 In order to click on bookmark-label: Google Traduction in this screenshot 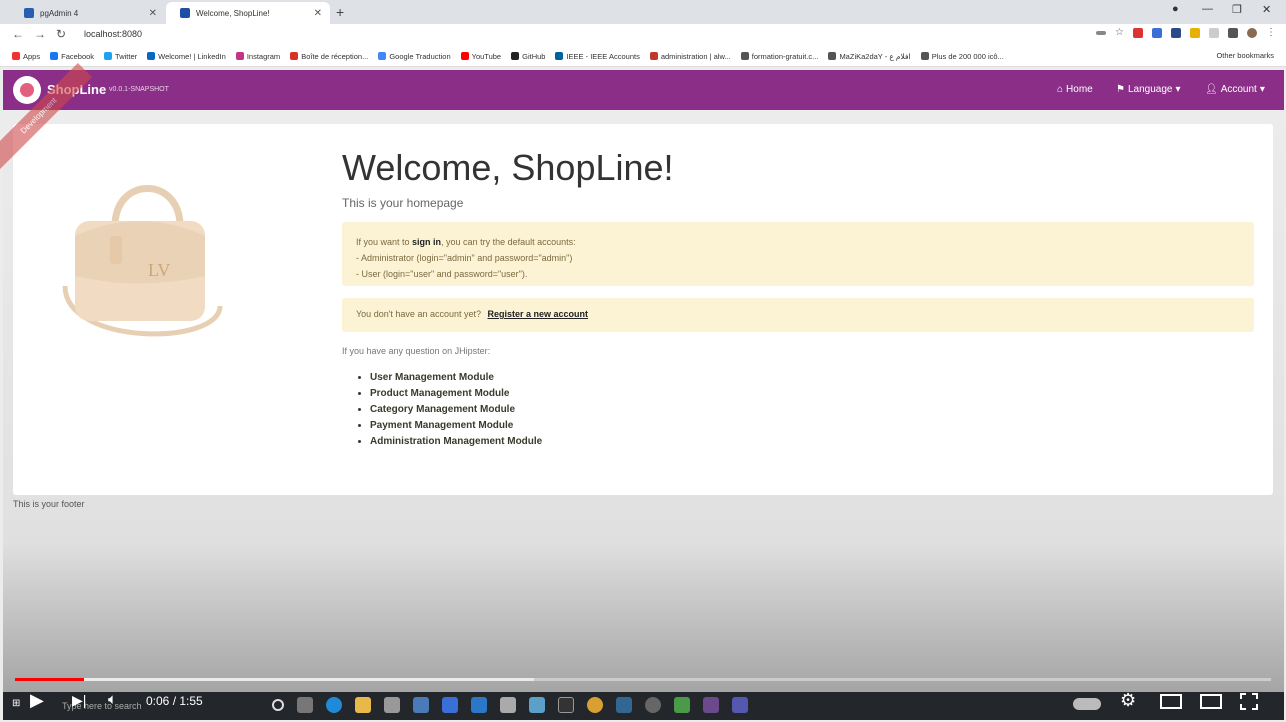, I will do `click(420, 56)`.